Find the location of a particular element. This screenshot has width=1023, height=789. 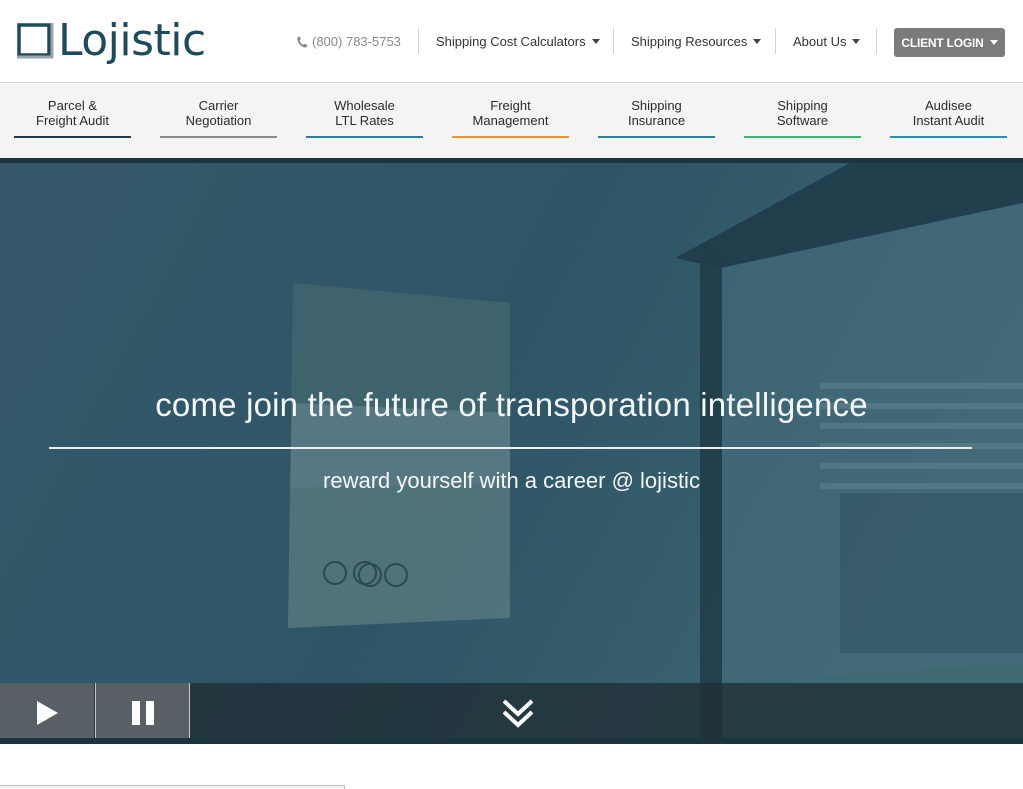

service-freight-management: Freight Management is located at coordinates (510, 118).